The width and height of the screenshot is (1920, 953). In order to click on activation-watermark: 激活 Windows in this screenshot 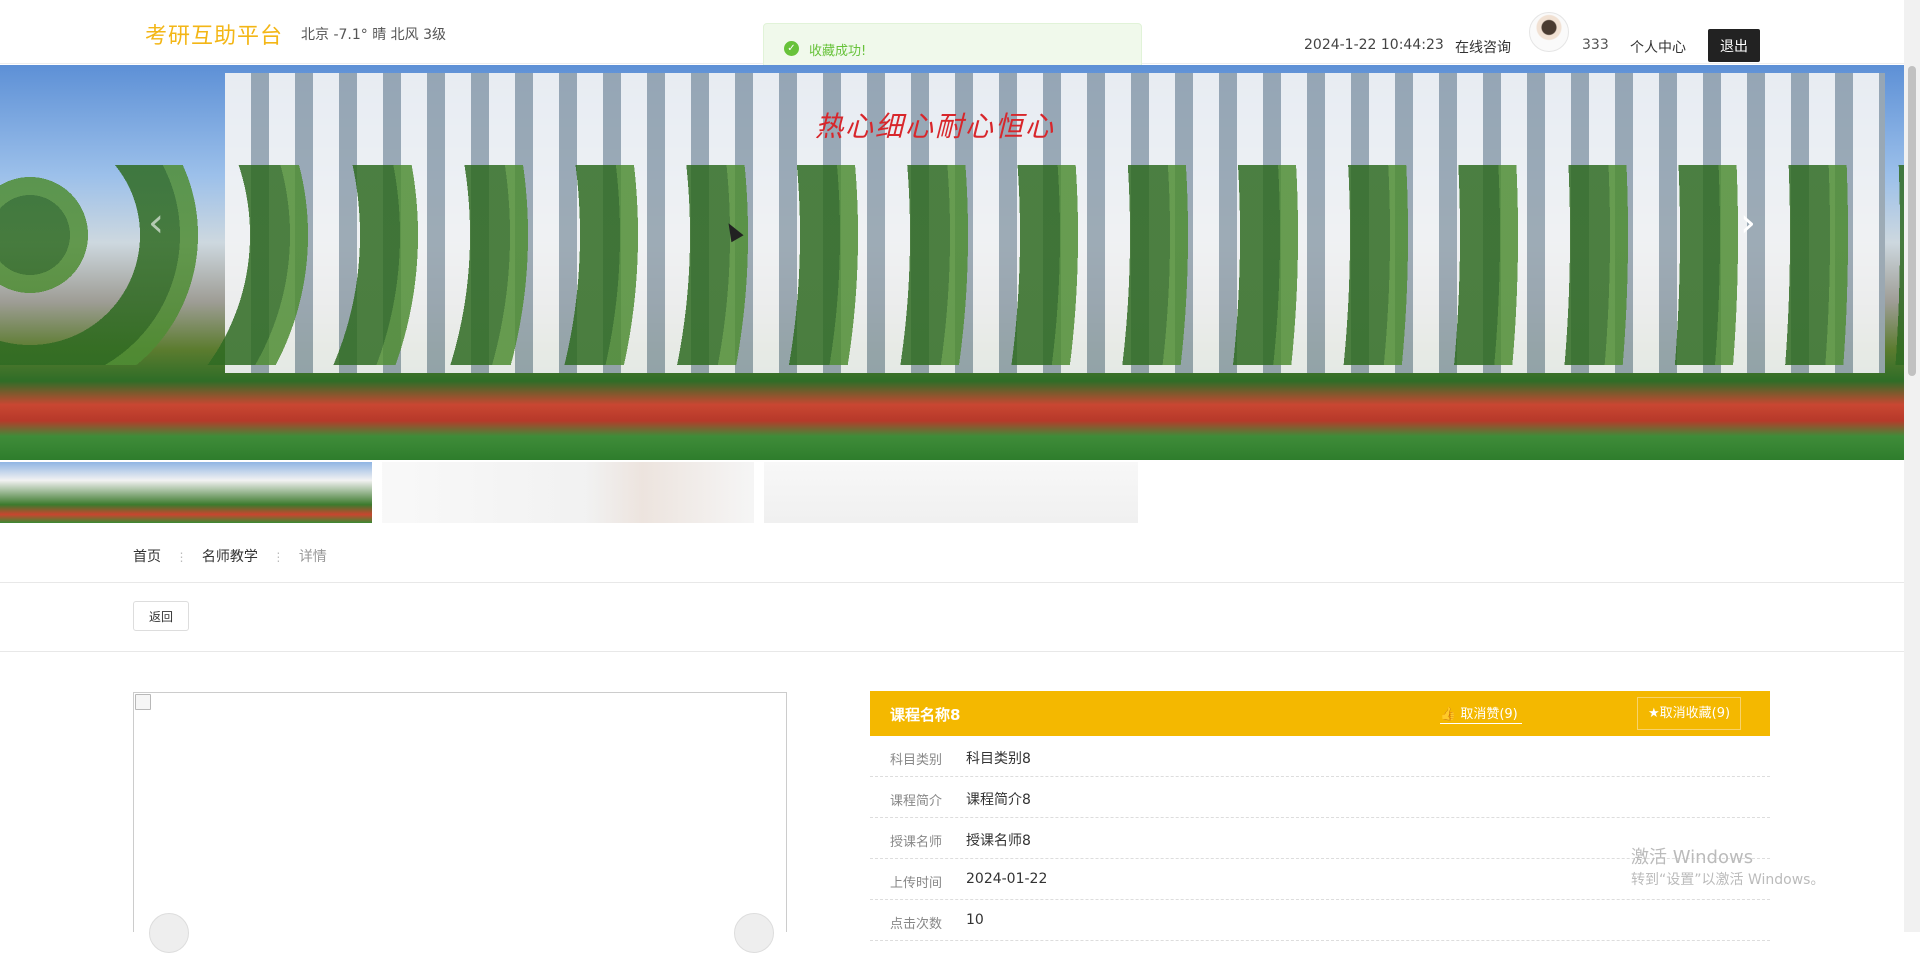, I will do `click(1692, 857)`.